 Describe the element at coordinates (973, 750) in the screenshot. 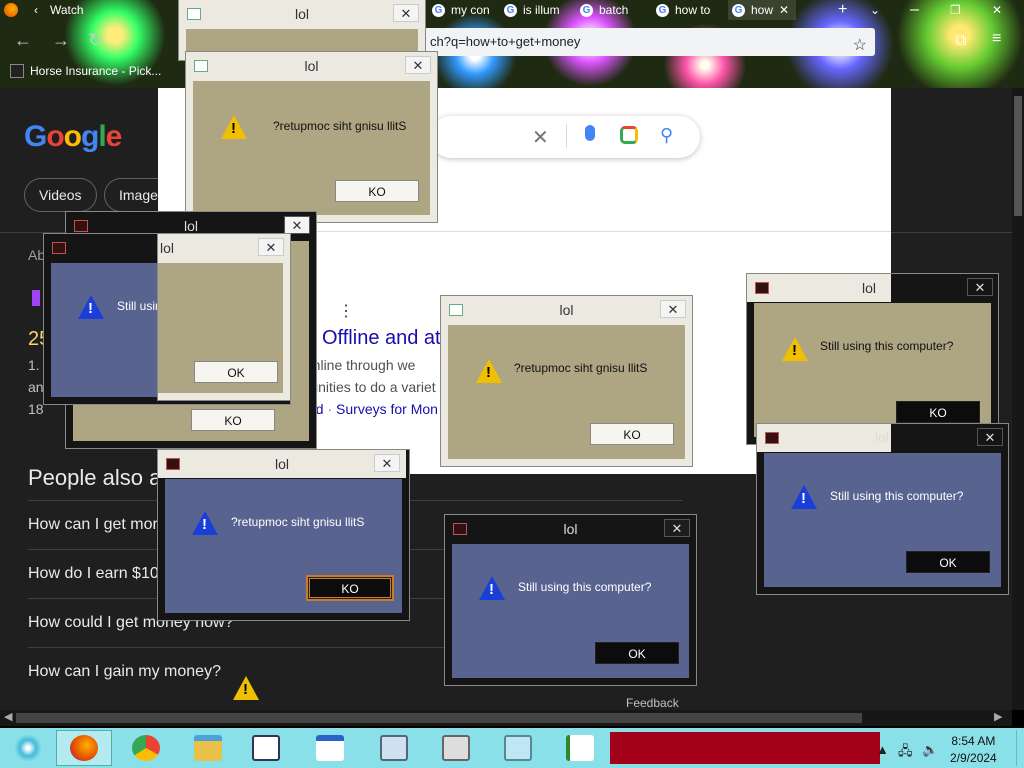

I see `system-clock: 8:54 AM 2/9/2024` at that location.